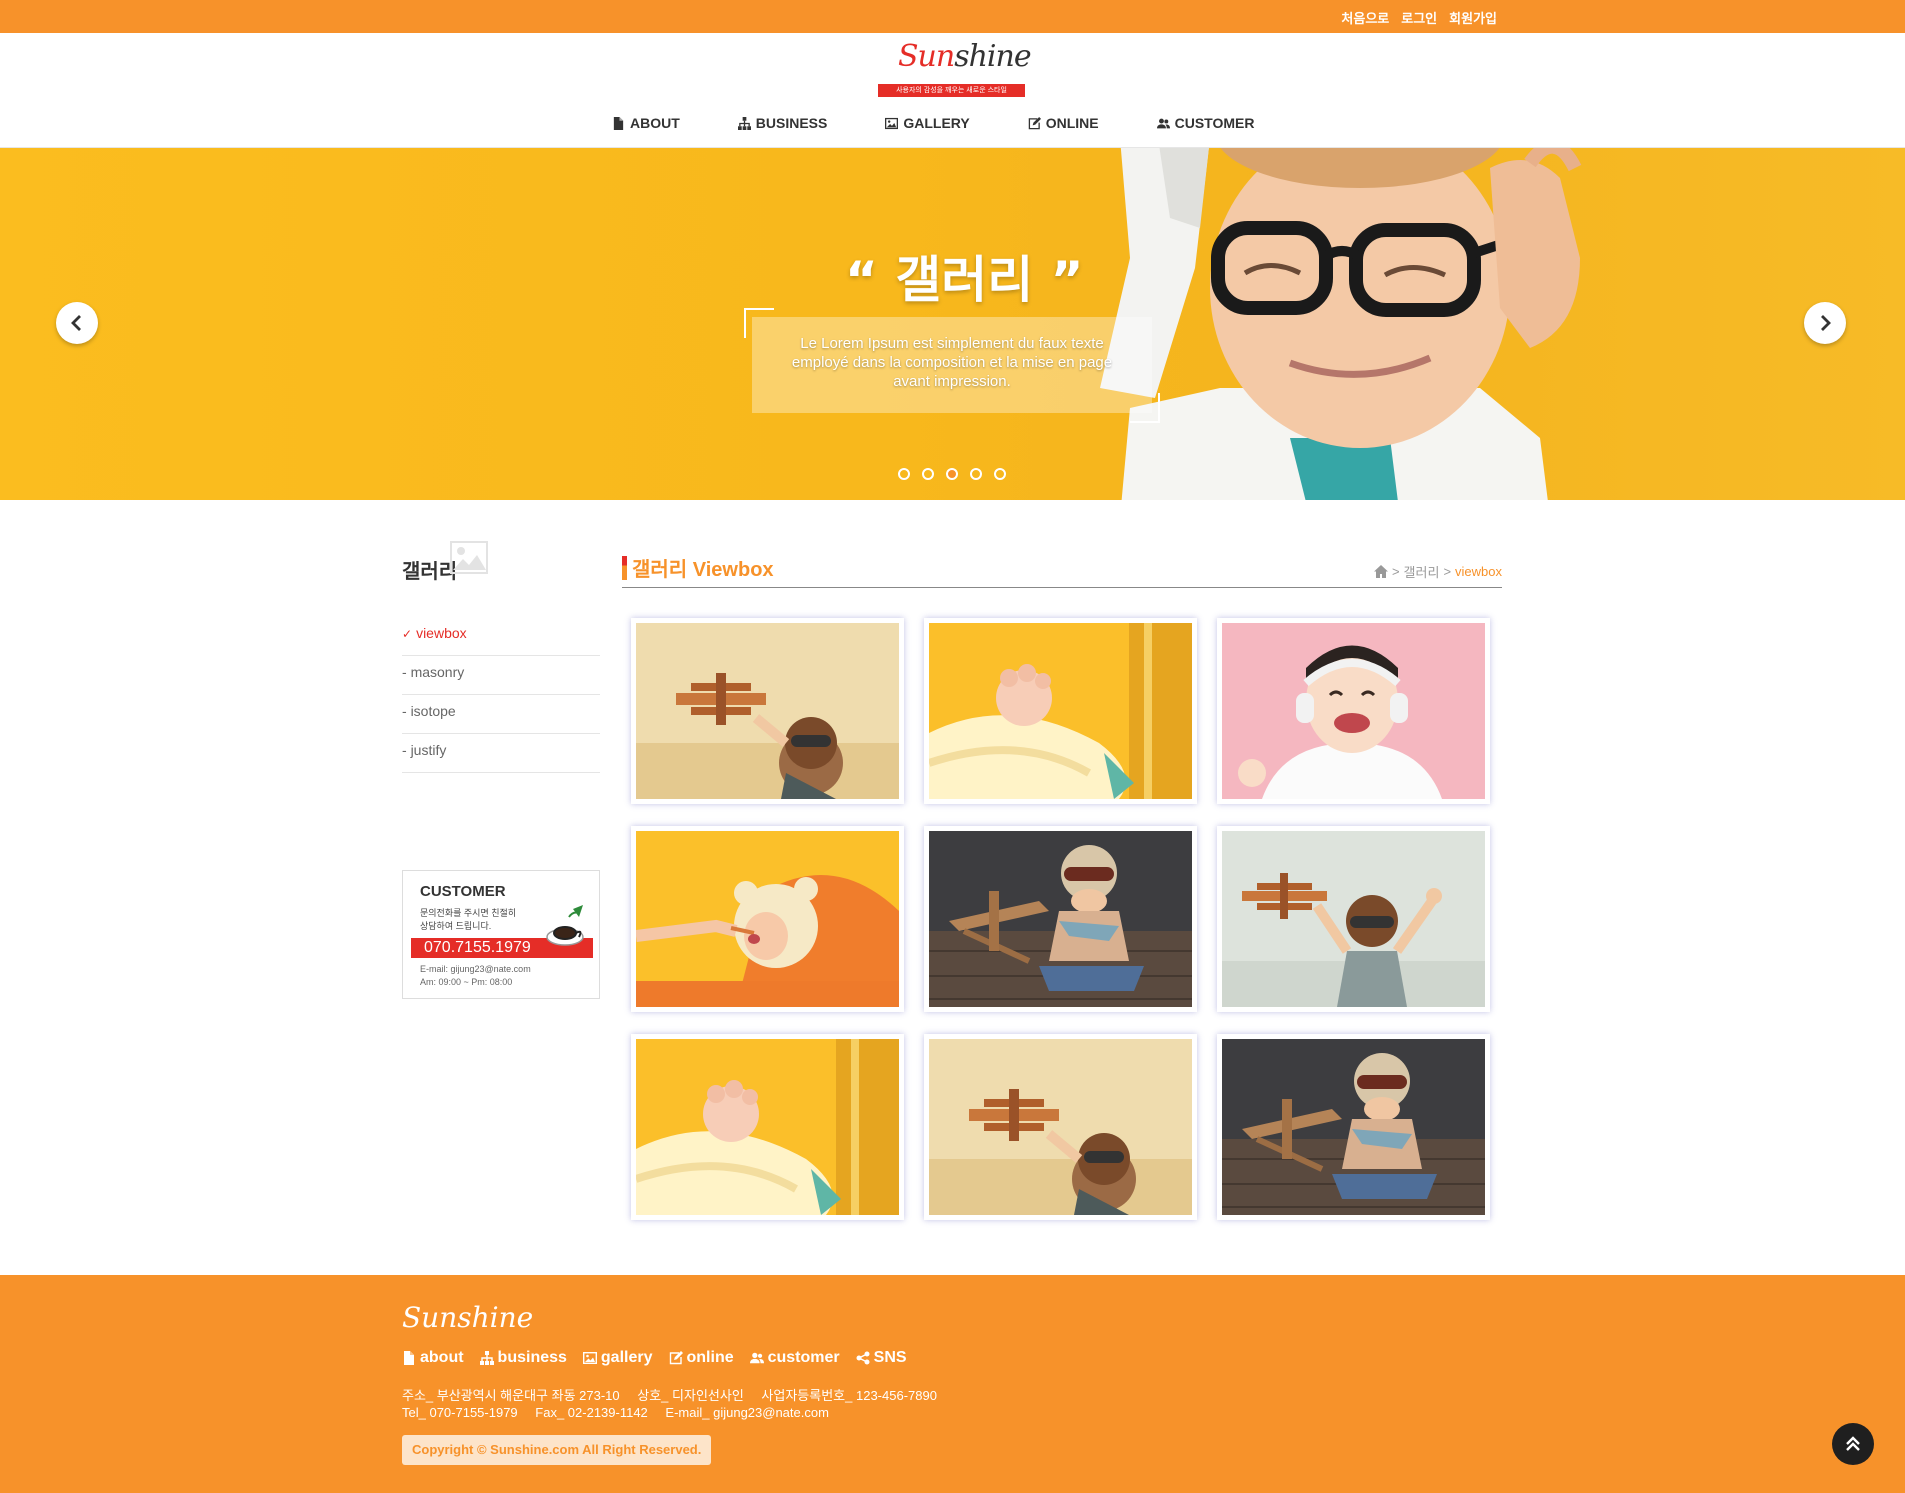 This screenshot has height=1493, width=1905. I want to click on airplane-kid-photo, so click(1060, 1127).